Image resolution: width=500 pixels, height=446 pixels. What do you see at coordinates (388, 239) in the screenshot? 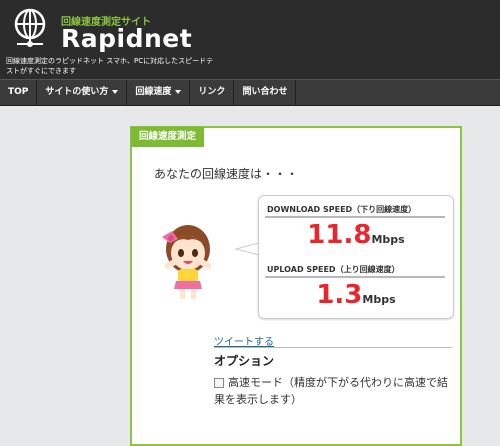
I see `download-speed-unit: Mbps` at bounding box center [388, 239].